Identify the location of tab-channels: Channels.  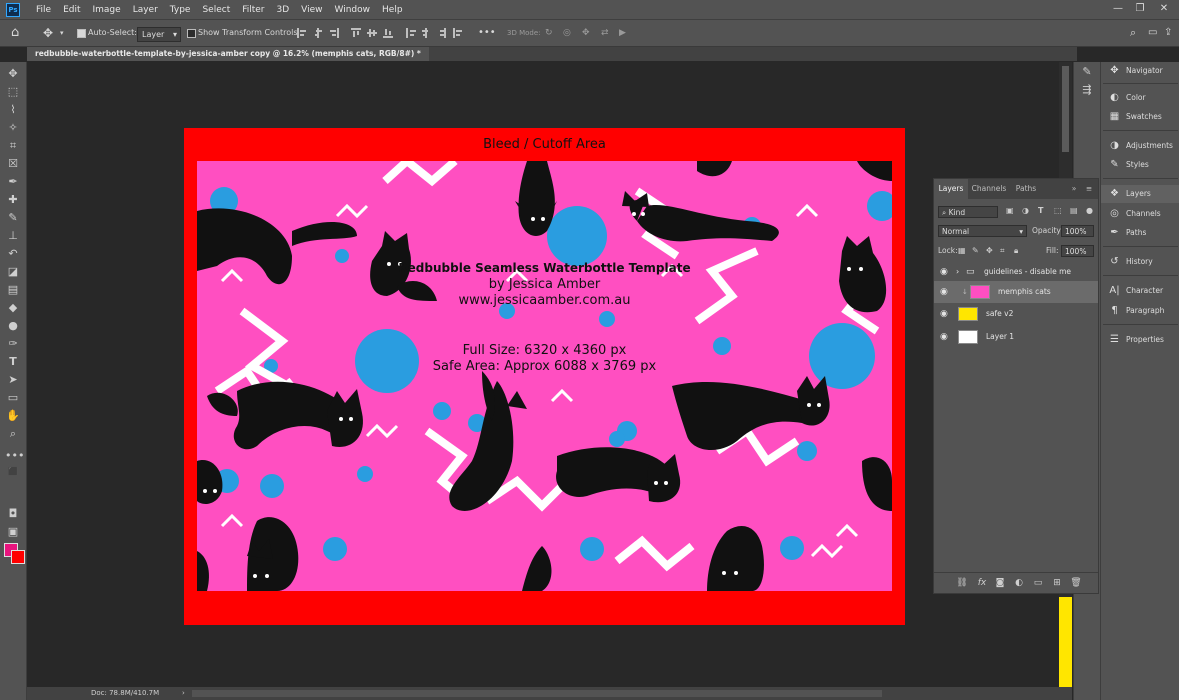
(989, 189).